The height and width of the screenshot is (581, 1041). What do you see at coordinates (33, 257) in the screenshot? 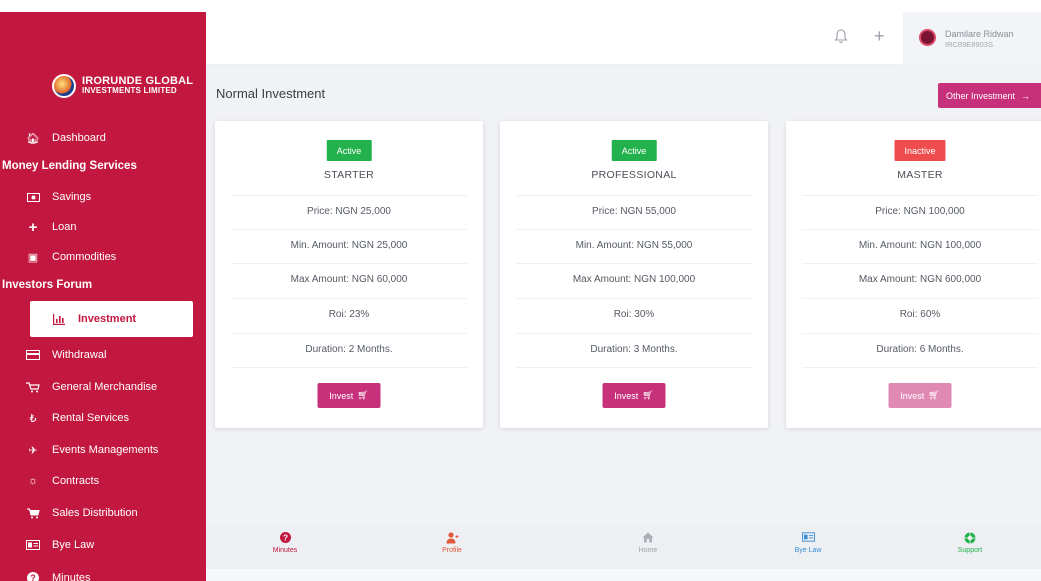
I see `cubes-icon: ▣` at bounding box center [33, 257].